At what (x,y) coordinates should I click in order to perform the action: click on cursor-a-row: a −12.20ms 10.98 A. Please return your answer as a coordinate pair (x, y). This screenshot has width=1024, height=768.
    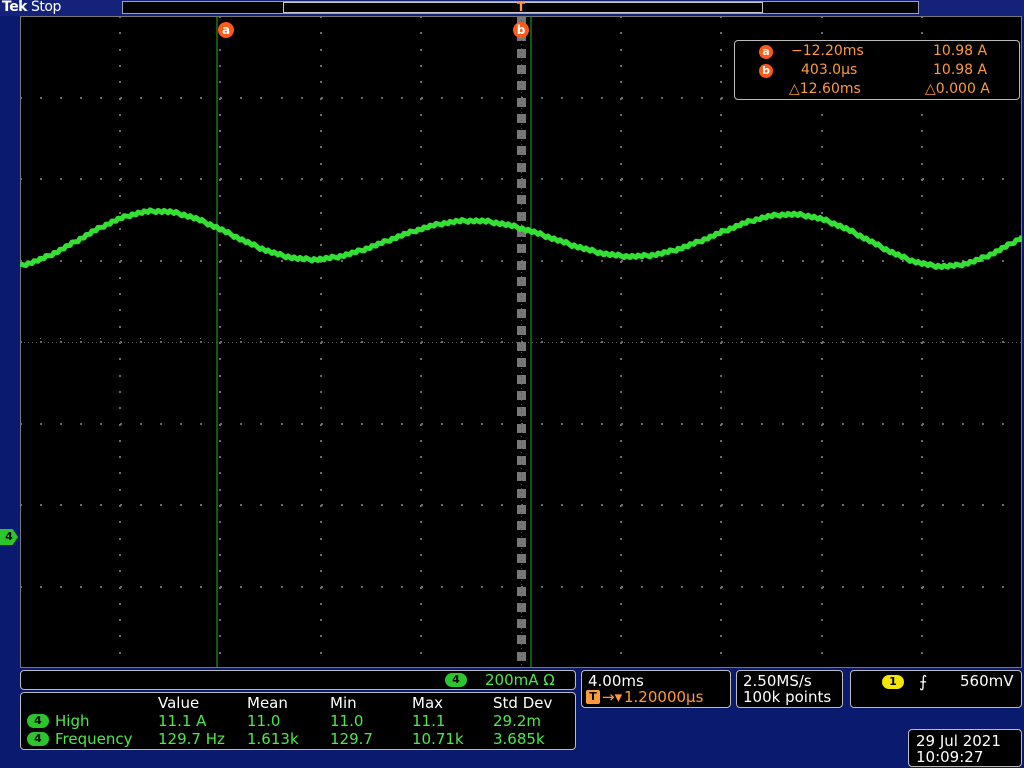
    Looking at the image, I should click on (877, 52).